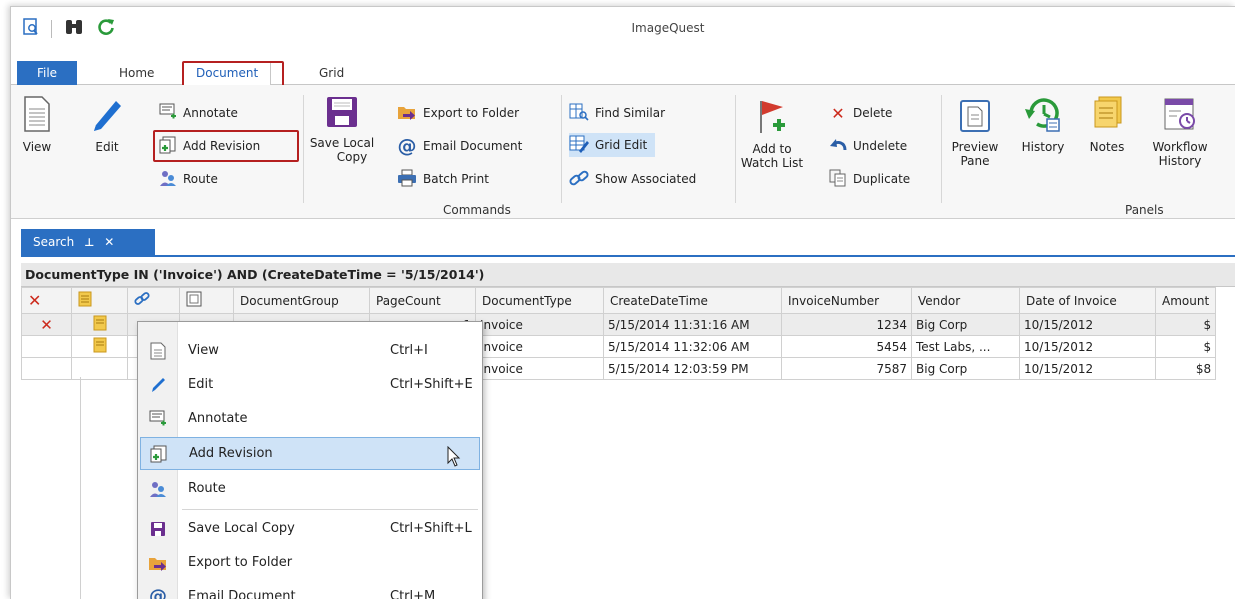 Image resolution: width=1235 pixels, height=599 pixels. Describe the element at coordinates (860, 113) in the screenshot. I see `delete-button: ✕ Delete` at that location.